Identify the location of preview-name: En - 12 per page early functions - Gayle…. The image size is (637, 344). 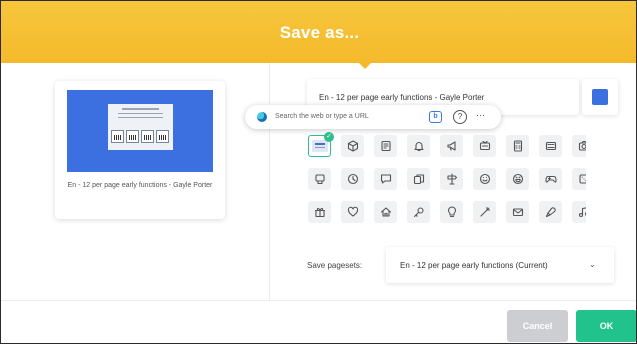
(140, 185).